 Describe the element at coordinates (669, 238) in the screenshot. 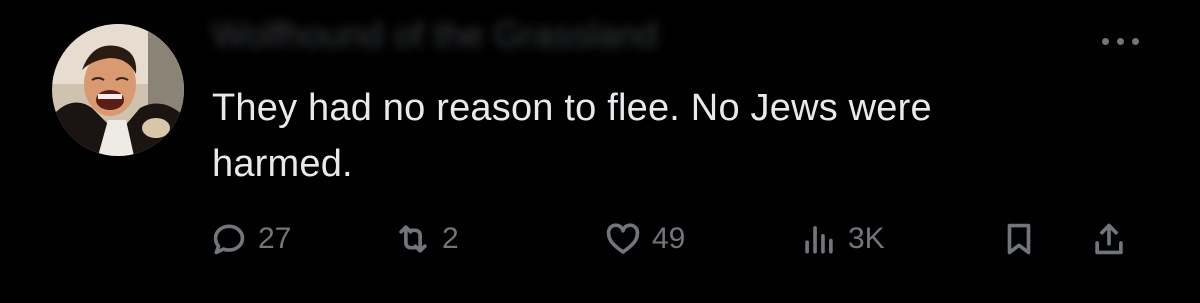

I see `like-count: 49` at that location.